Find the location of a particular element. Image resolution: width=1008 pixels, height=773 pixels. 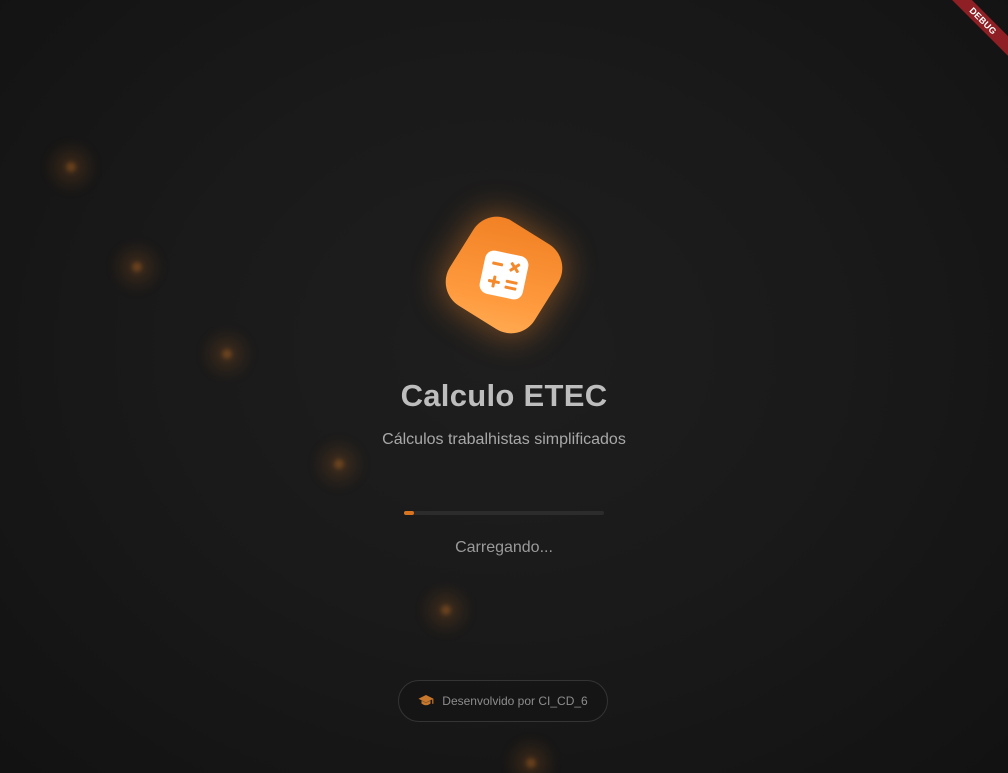

developer-badge: Desenvolvido por CI_CD_6 is located at coordinates (503, 701).